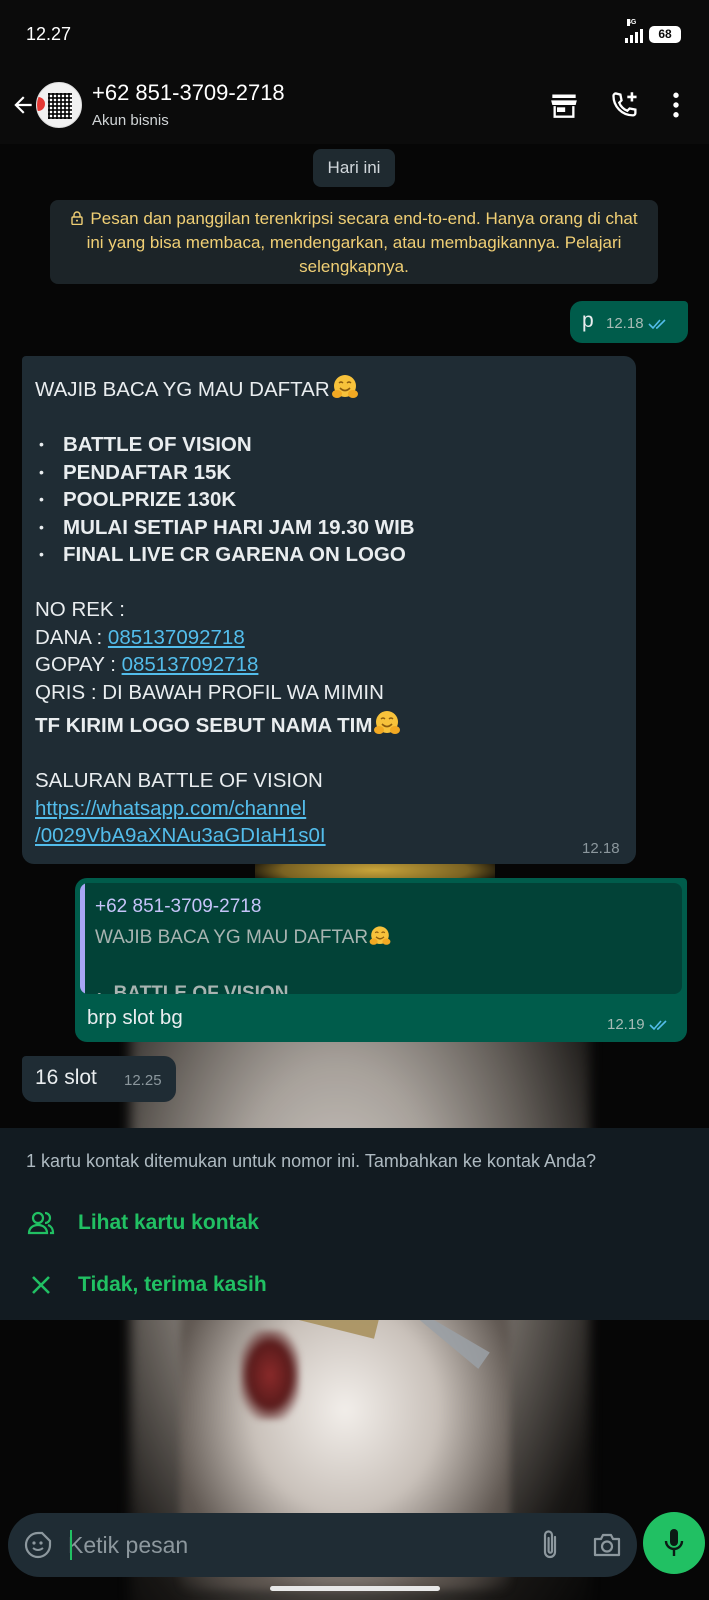  I want to click on message-bubble-outgoing: p 12.18, so click(629, 322).